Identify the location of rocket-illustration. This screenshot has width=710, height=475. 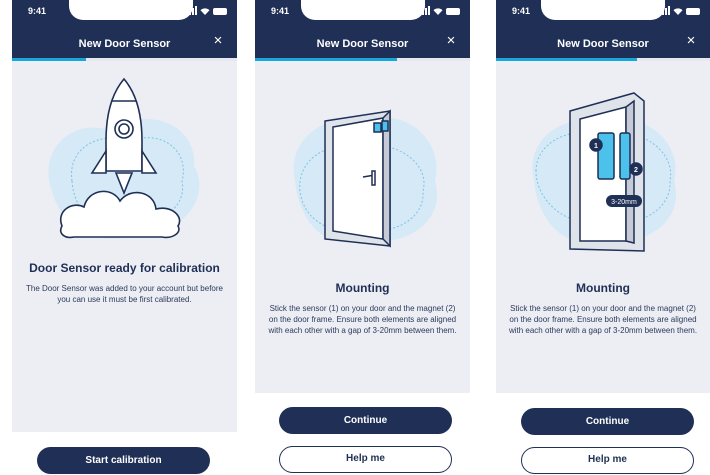
(124, 158).